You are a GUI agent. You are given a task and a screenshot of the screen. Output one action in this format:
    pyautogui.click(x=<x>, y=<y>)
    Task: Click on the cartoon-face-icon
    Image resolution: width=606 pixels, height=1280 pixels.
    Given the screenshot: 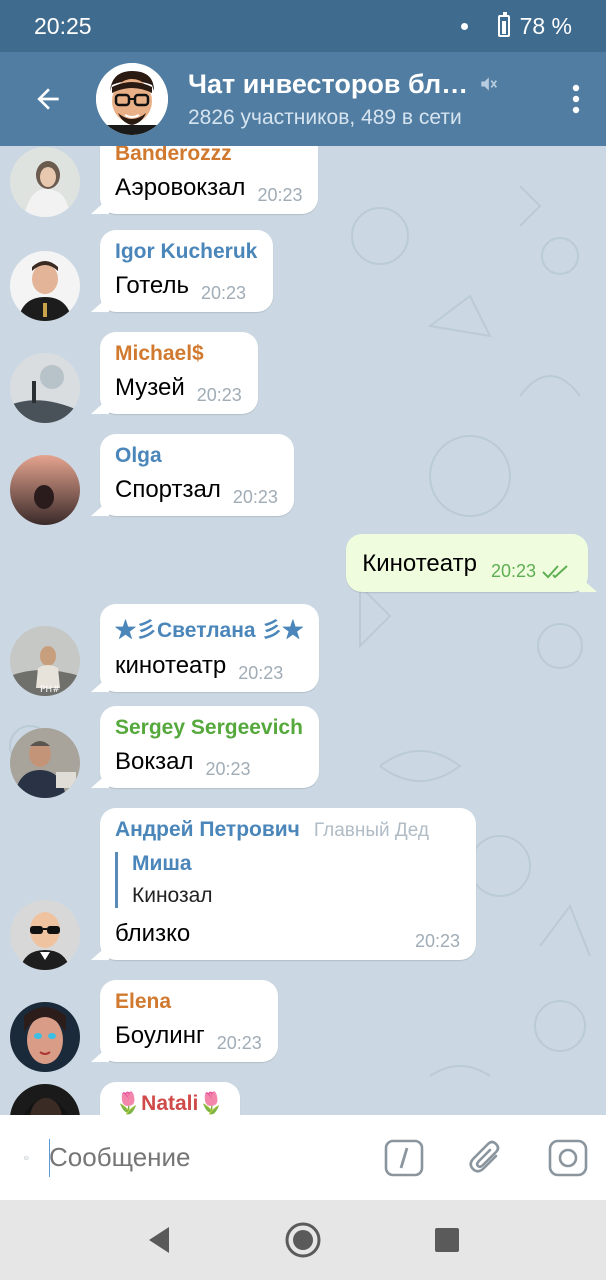 What is the action you would take?
    pyautogui.click(x=132, y=99)
    